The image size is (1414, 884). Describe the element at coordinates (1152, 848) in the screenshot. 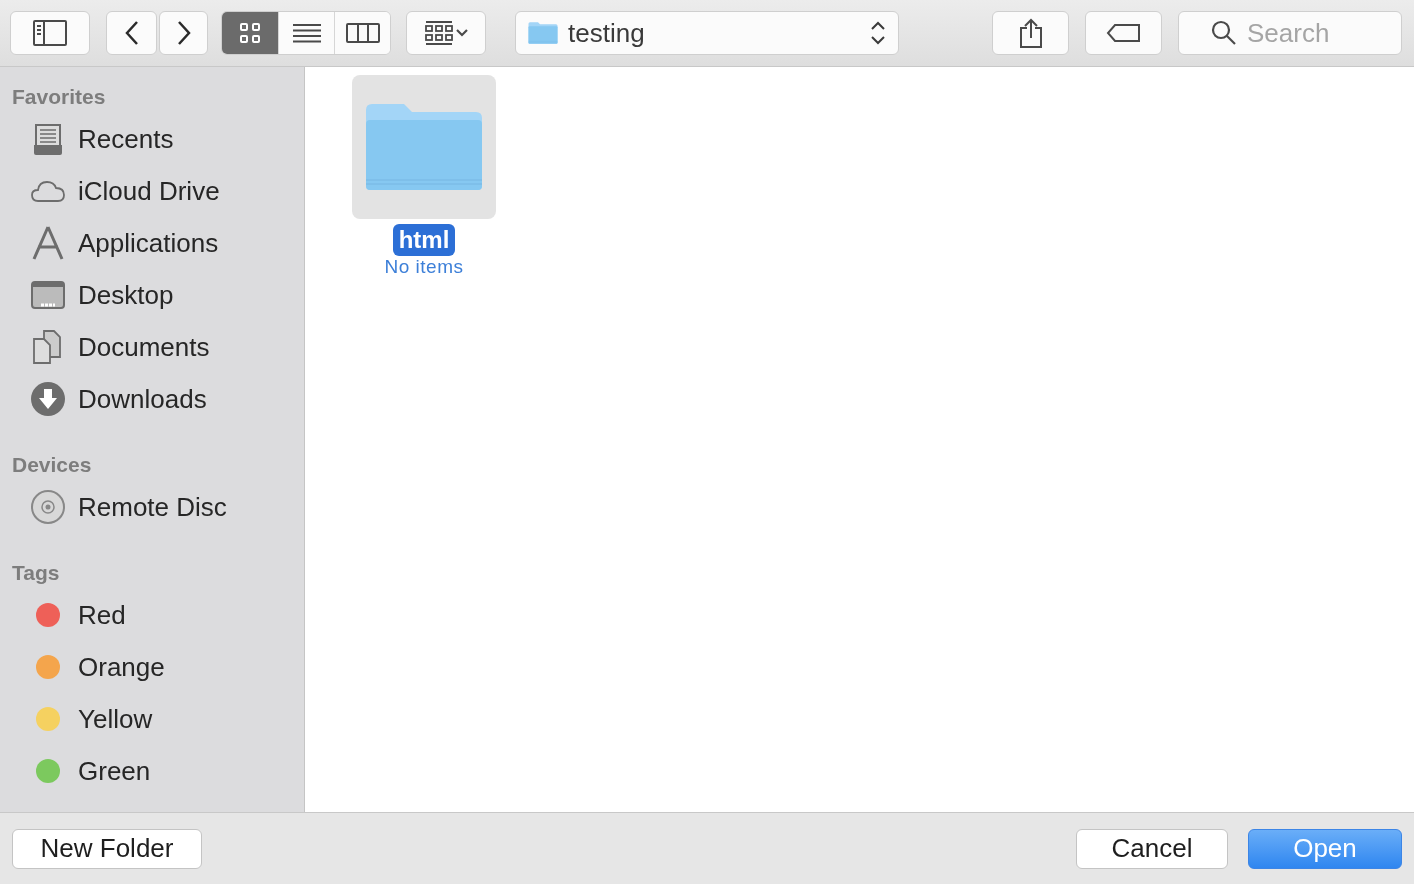

I see `dialog-button: Cancel` at that location.